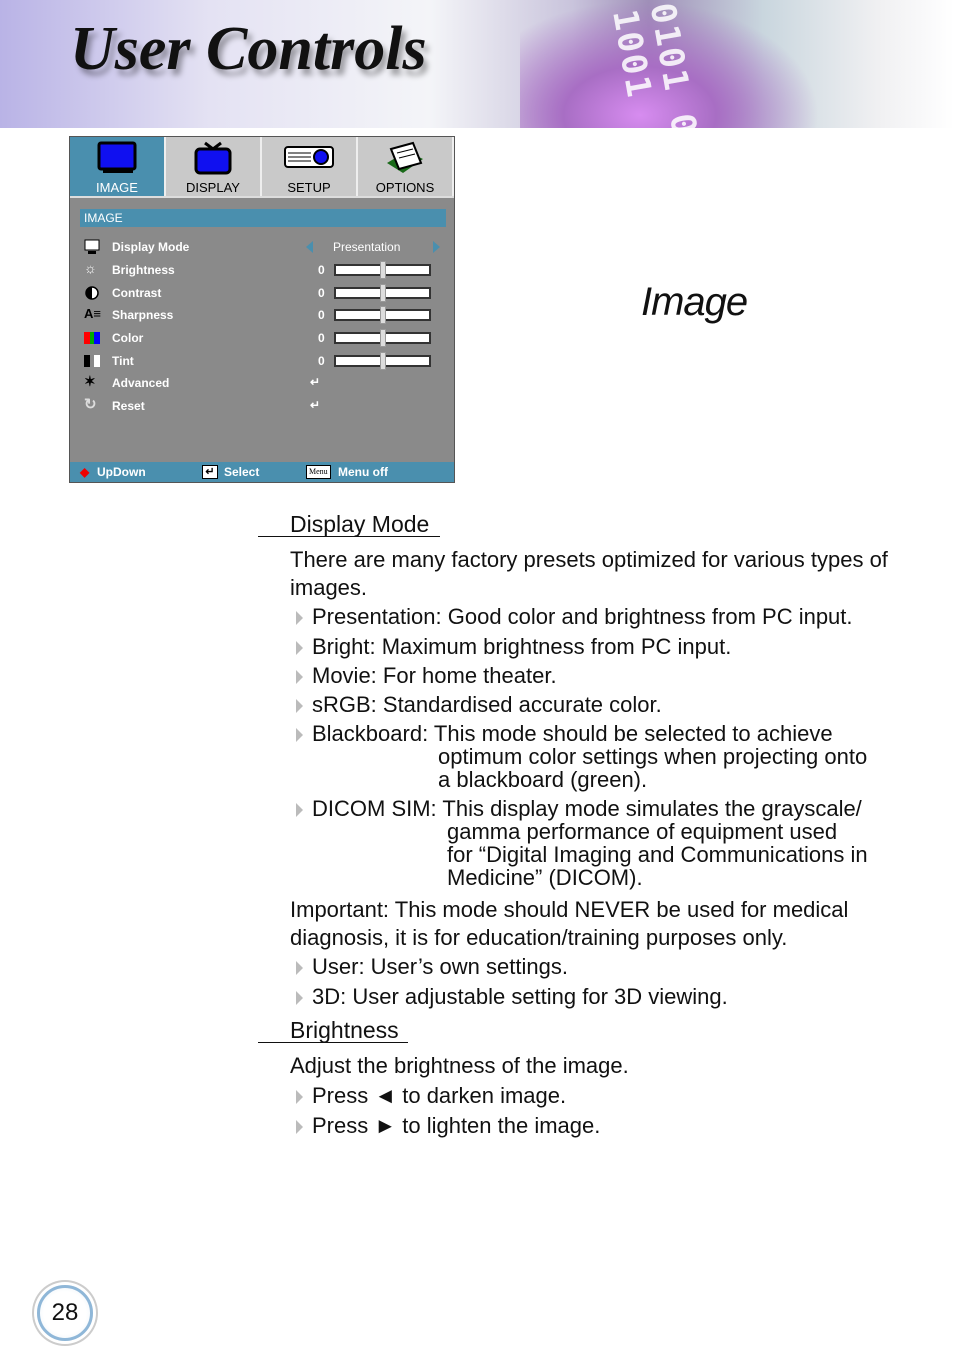 Image resolution: width=954 pixels, height=1354 pixels. I want to click on brightness-slider, so click(382, 270).